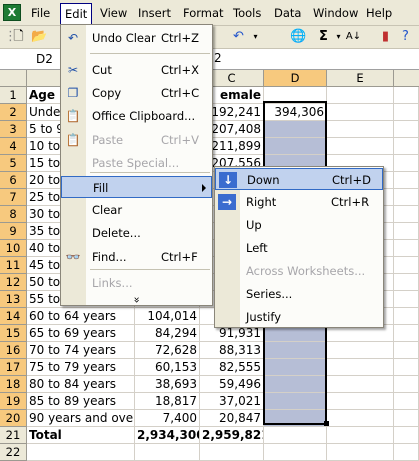 The width and height of the screenshot is (419, 461). Describe the element at coordinates (295, 129) in the screenshot. I see `cell-d3` at that location.